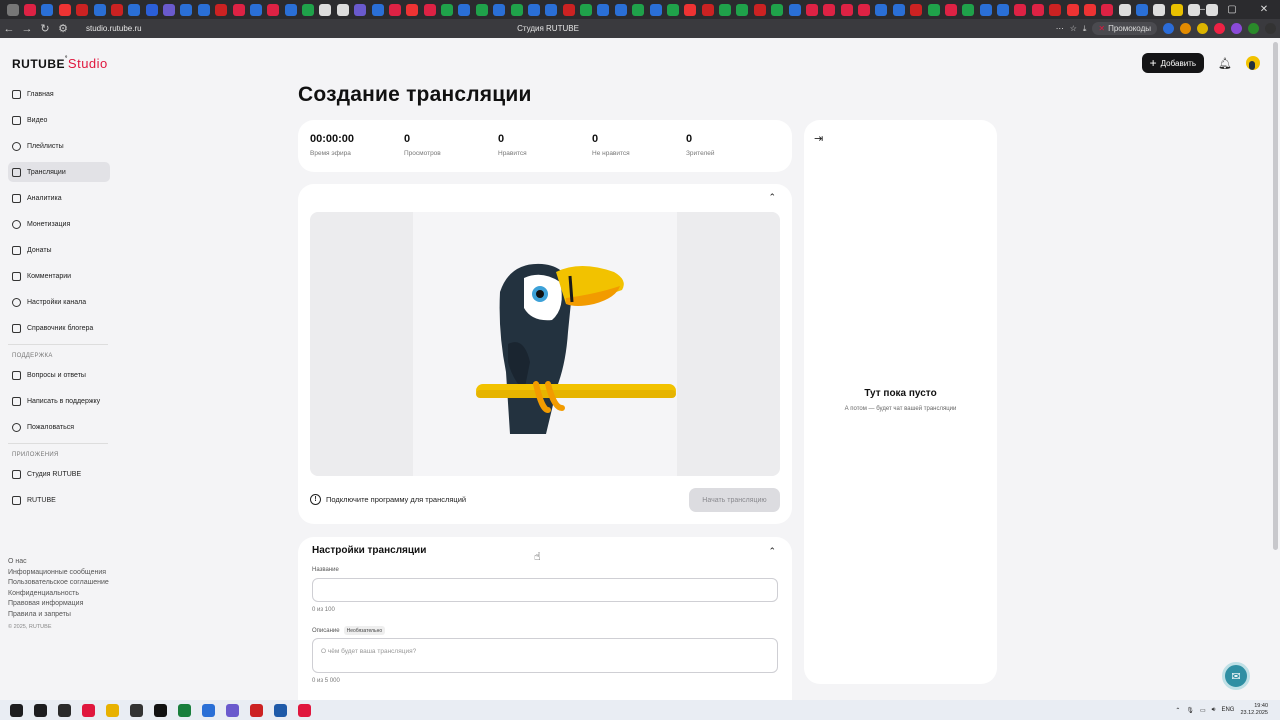 This screenshot has width=1280, height=720. I want to click on volume-icon: 🔊︎, so click(1214, 710).